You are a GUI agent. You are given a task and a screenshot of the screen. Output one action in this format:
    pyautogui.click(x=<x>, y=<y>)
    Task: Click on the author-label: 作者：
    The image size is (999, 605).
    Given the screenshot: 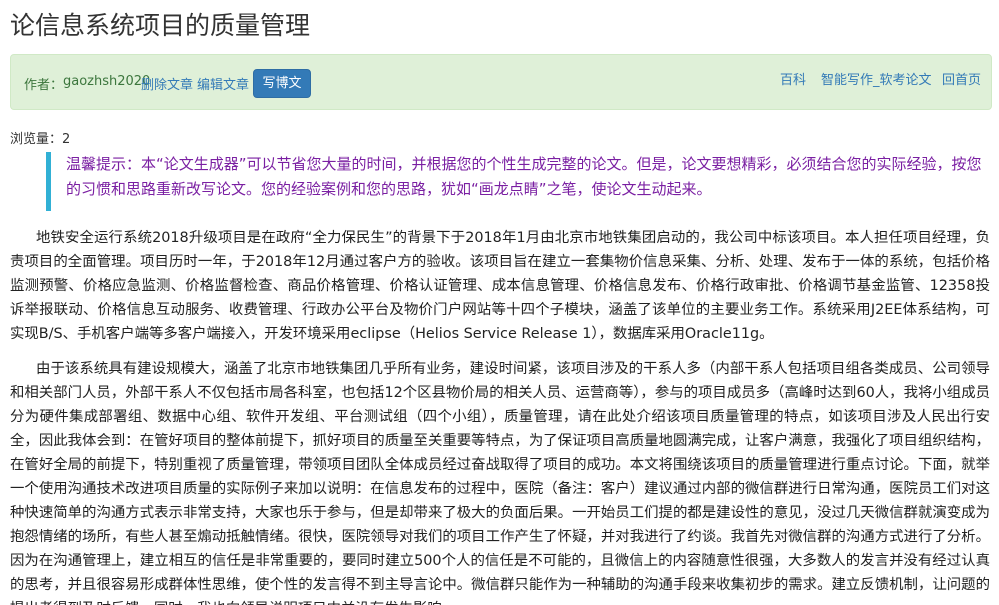 What is the action you would take?
    pyautogui.click(x=44, y=85)
    